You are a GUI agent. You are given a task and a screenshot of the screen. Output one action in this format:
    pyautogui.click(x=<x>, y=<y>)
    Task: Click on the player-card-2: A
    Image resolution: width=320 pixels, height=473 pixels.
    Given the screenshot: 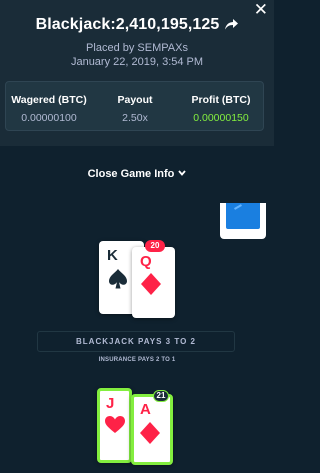 What is the action you would take?
    pyautogui.click(x=152, y=429)
    